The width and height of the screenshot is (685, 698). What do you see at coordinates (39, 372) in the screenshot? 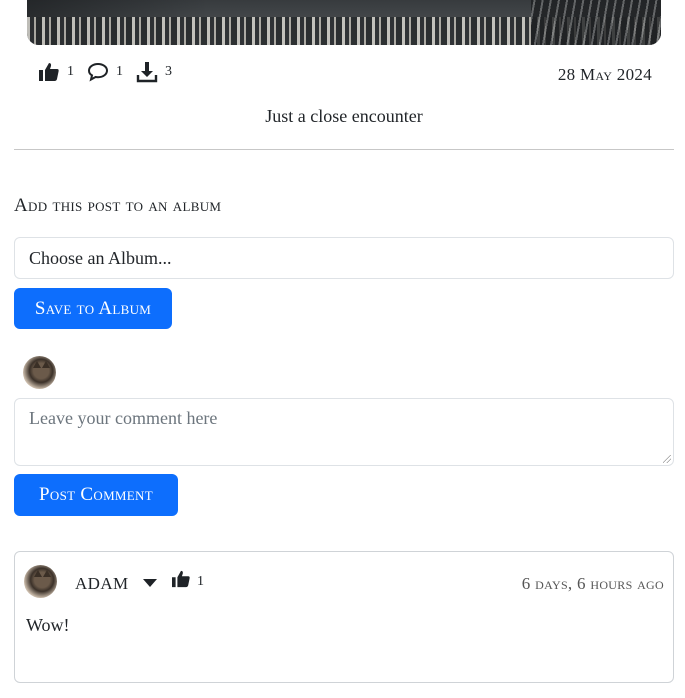
I see `avatar` at bounding box center [39, 372].